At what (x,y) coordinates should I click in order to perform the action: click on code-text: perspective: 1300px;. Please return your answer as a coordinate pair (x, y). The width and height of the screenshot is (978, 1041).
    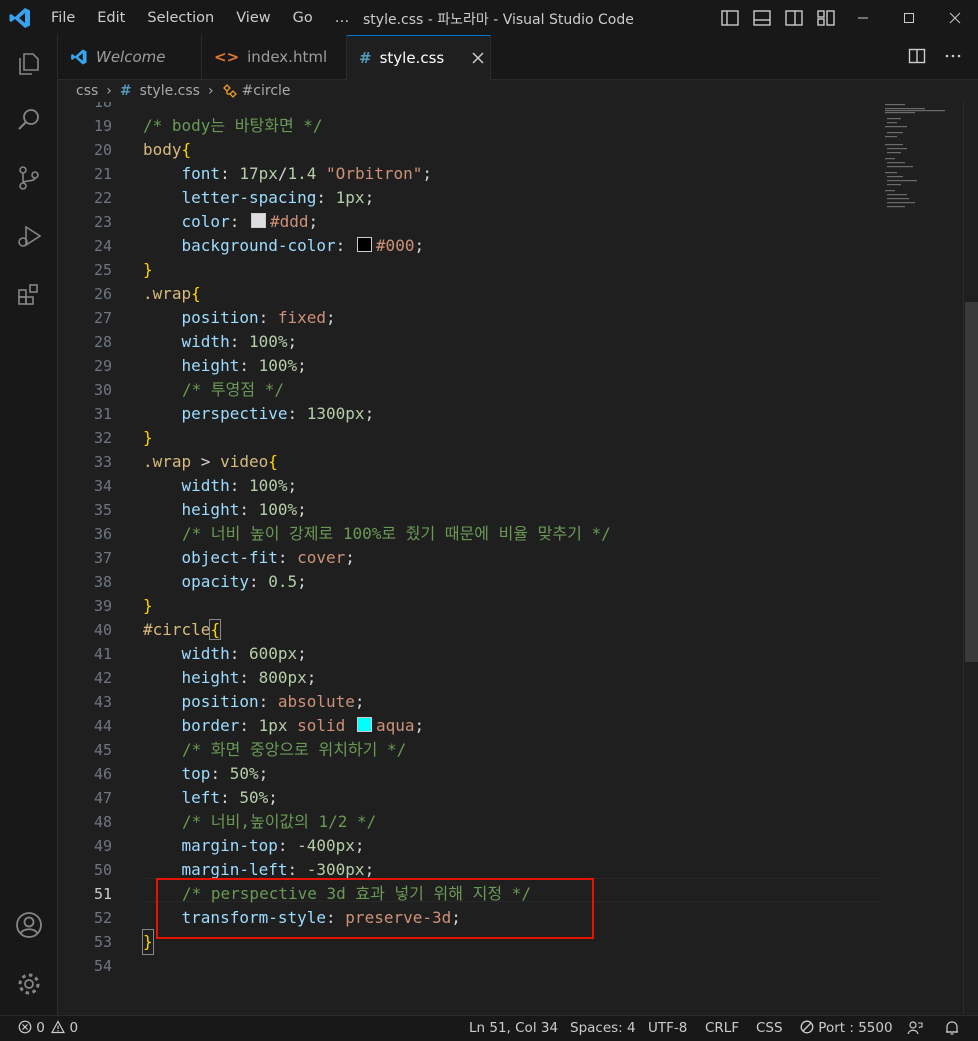
    Looking at the image, I should click on (278, 413).